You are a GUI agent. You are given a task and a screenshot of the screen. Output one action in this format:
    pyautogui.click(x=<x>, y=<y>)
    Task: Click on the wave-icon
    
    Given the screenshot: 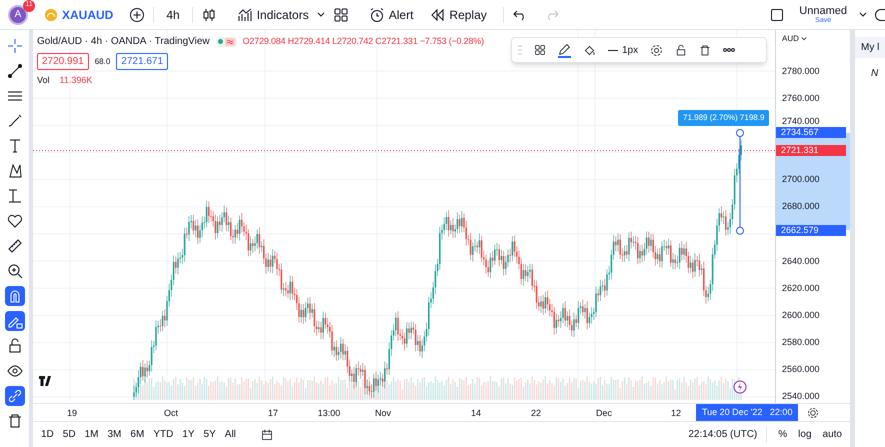 What is the action you would take?
    pyautogui.click(x=229, y=42)
    